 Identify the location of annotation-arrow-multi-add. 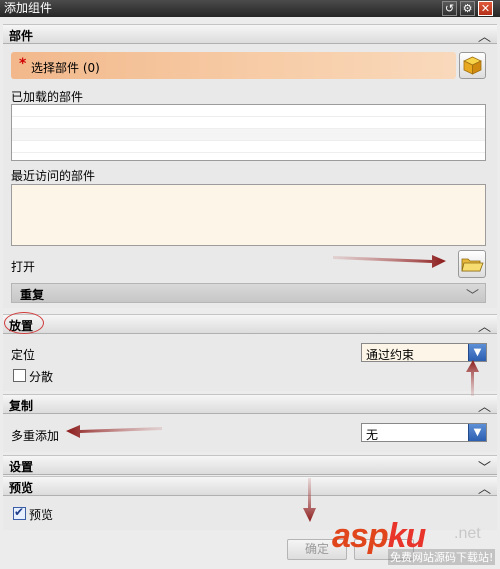
(114, 431).